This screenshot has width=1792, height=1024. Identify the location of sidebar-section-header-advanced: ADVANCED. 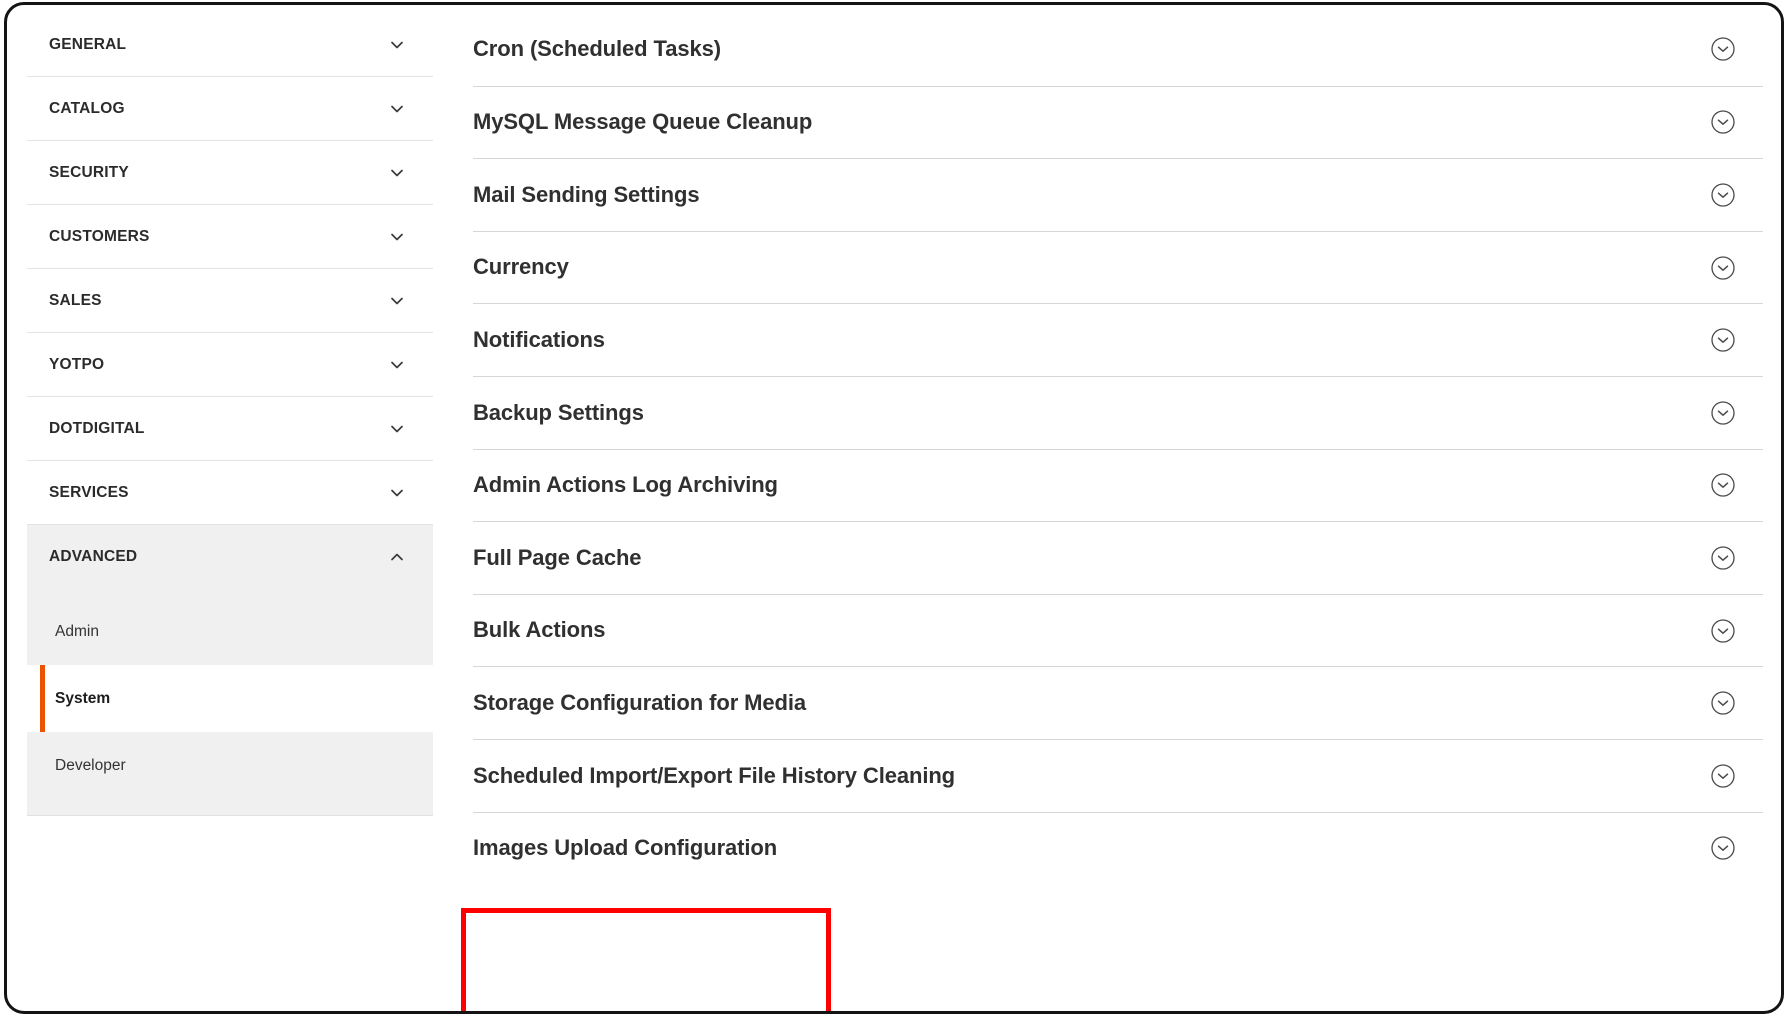
(230, 556).